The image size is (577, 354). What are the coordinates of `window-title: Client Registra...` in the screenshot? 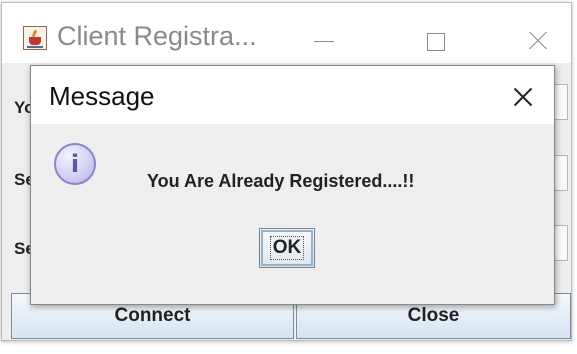 It's located at (157, 36).